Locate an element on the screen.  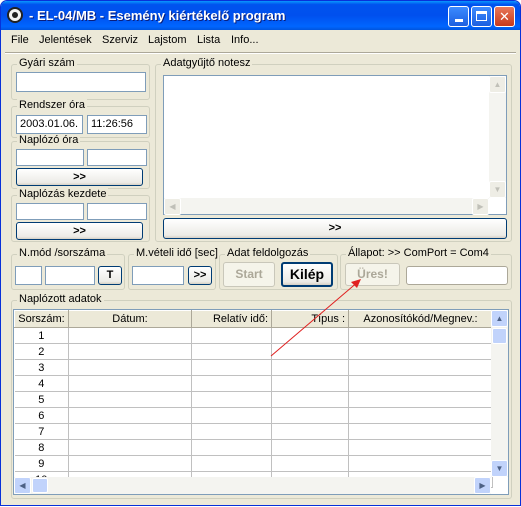
table-scroll-down-icon: ▼ is located at coordinates (499, 468).